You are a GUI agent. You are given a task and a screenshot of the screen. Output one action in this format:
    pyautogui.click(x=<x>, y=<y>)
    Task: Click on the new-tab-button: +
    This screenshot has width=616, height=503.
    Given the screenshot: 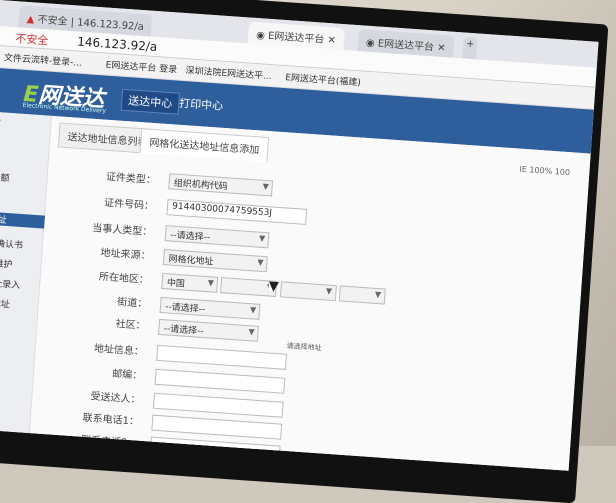 What is the action you would take?
    pyautogui.click(x=470, y=48)
    